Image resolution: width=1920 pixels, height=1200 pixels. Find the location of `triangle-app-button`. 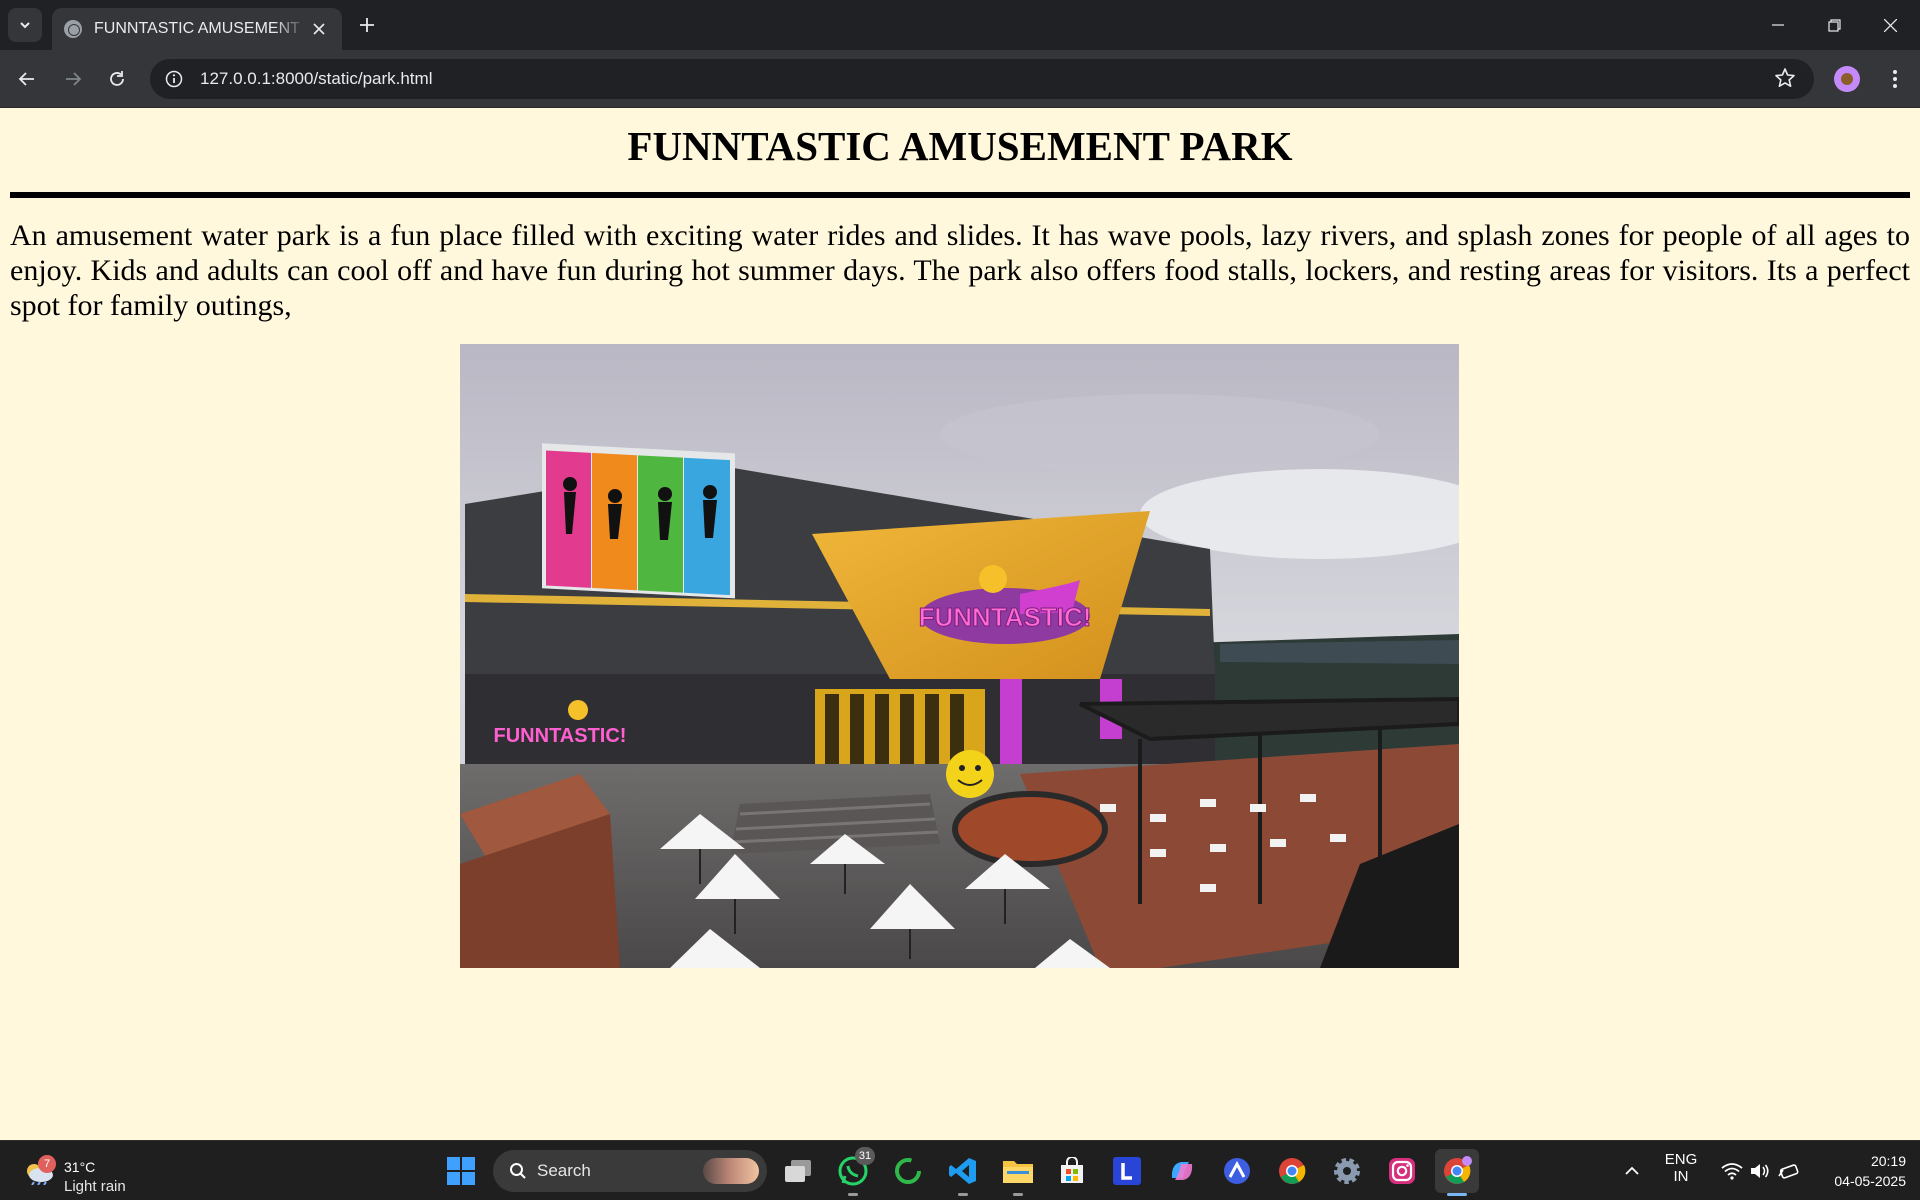

triangle-app-button is located at coordinates (1237, 1171).